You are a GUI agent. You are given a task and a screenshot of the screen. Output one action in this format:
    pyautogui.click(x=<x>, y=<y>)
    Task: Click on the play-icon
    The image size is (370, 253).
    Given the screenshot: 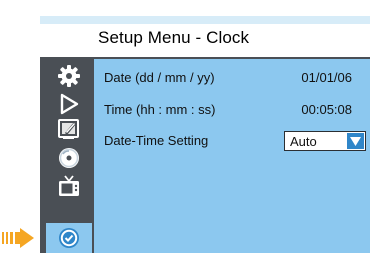 What is the action you would take?
    pyautogui.click(x=69, y=104)
    